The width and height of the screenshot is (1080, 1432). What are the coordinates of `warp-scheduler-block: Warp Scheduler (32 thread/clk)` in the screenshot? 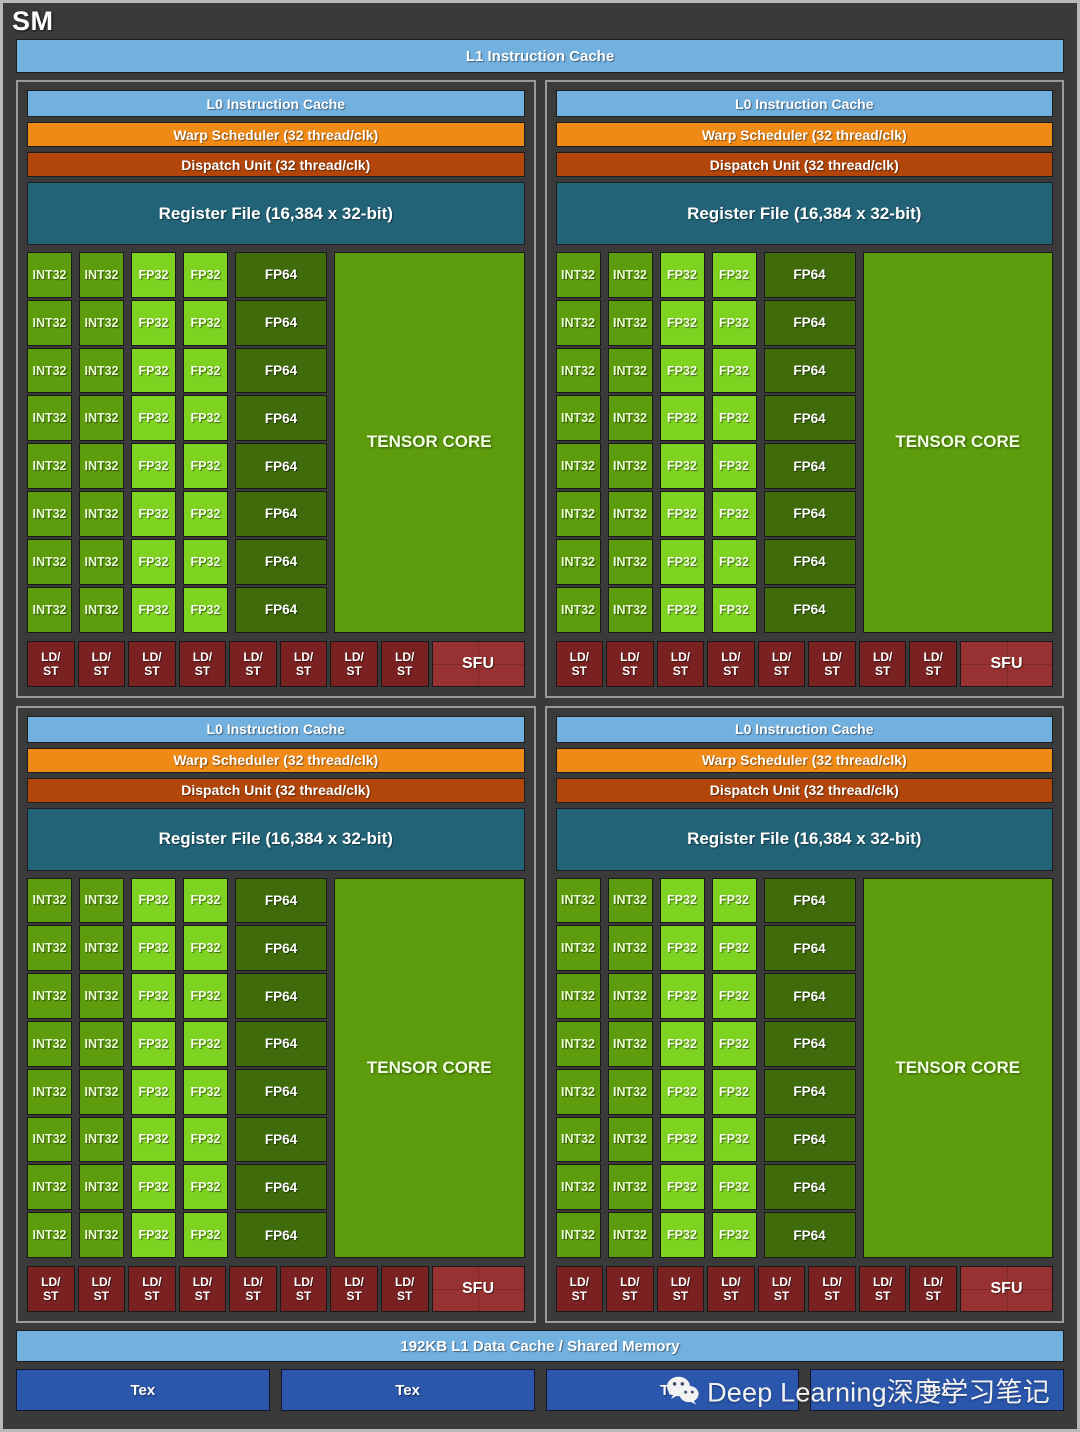 It's located at (276, 760).